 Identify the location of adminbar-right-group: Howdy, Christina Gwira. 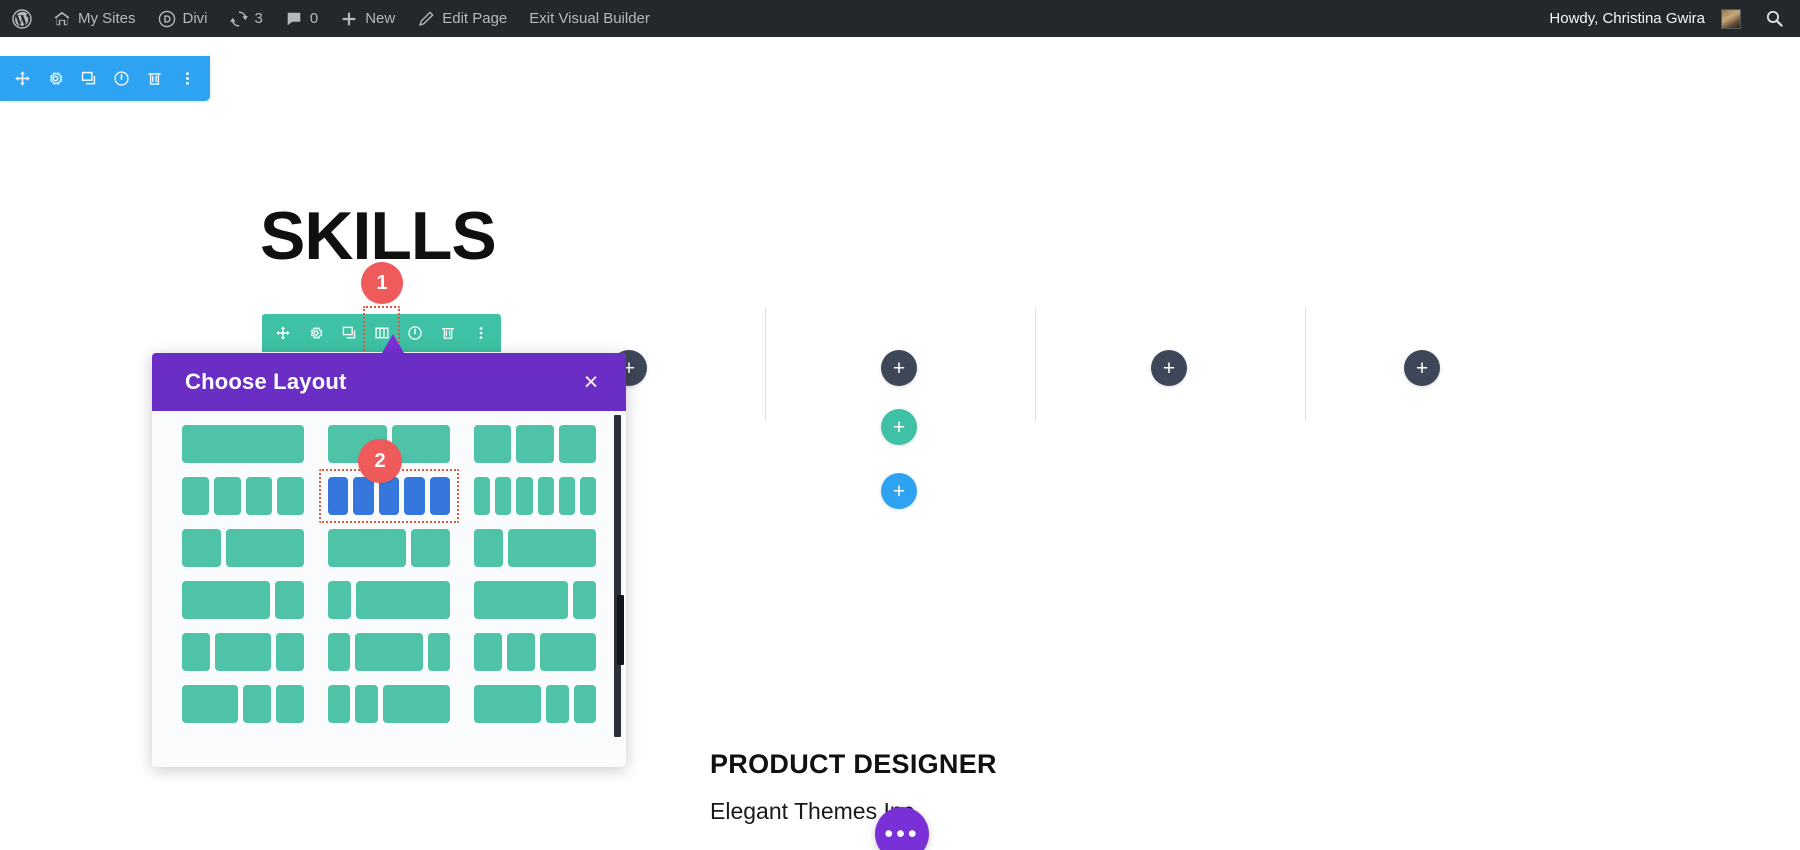
(1669, 18).